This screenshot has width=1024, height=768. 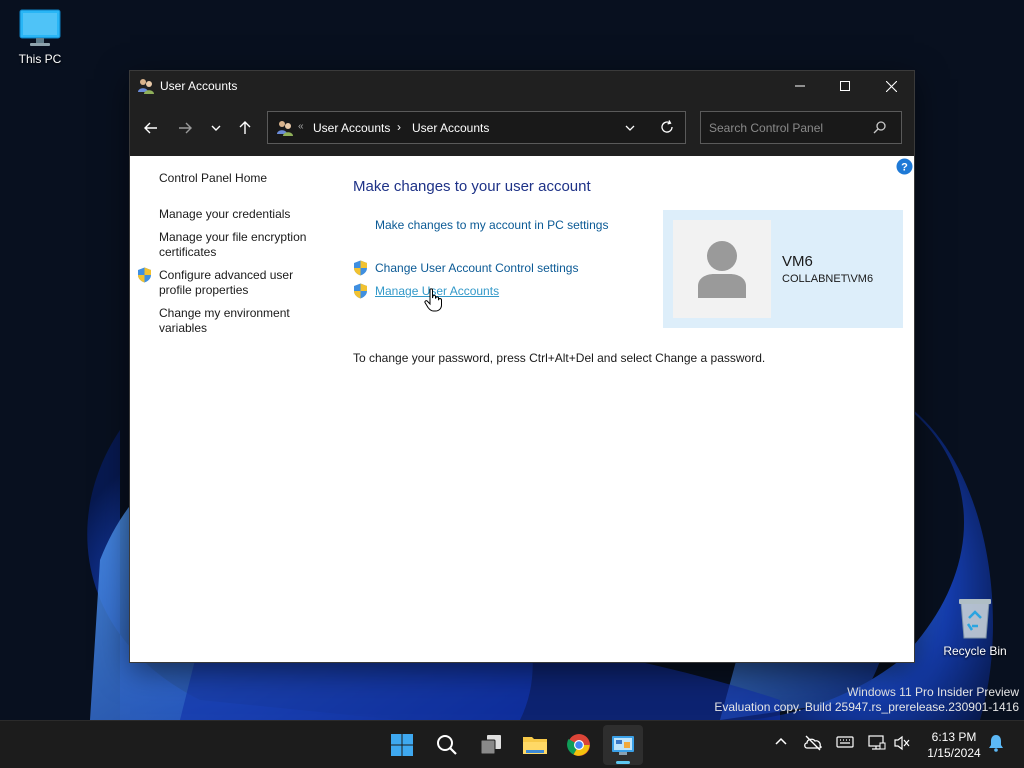 I want to click on start-button, so click(x=402, y=745).